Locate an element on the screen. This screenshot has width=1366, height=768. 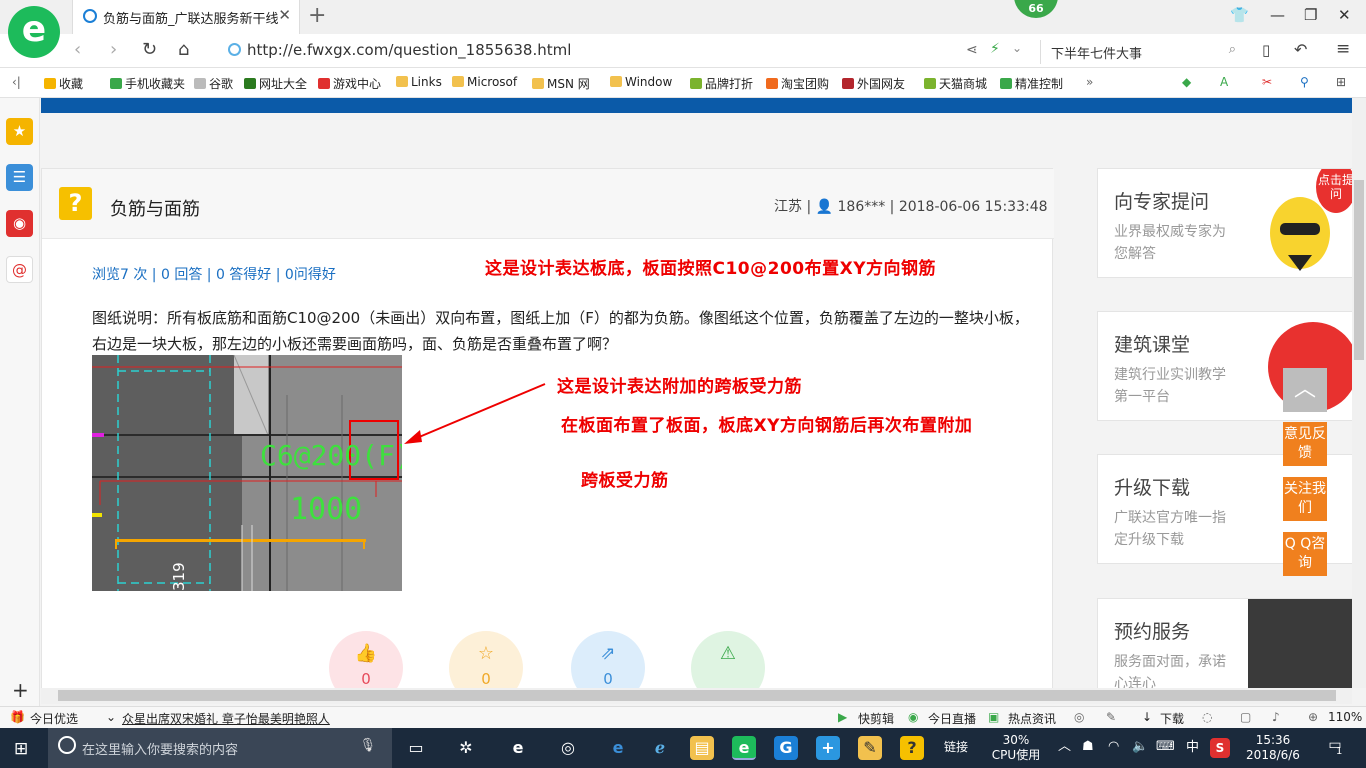
search-box: 下半年七件大事 ⌕ is located at coordinates (1142, 52).